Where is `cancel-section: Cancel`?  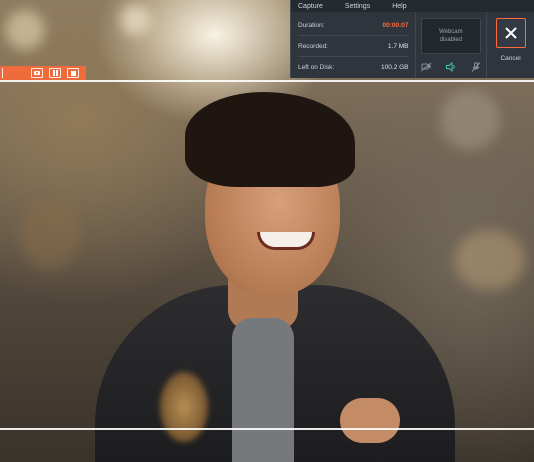
cancel-section: Cancel is located at coordinates (510, 45).